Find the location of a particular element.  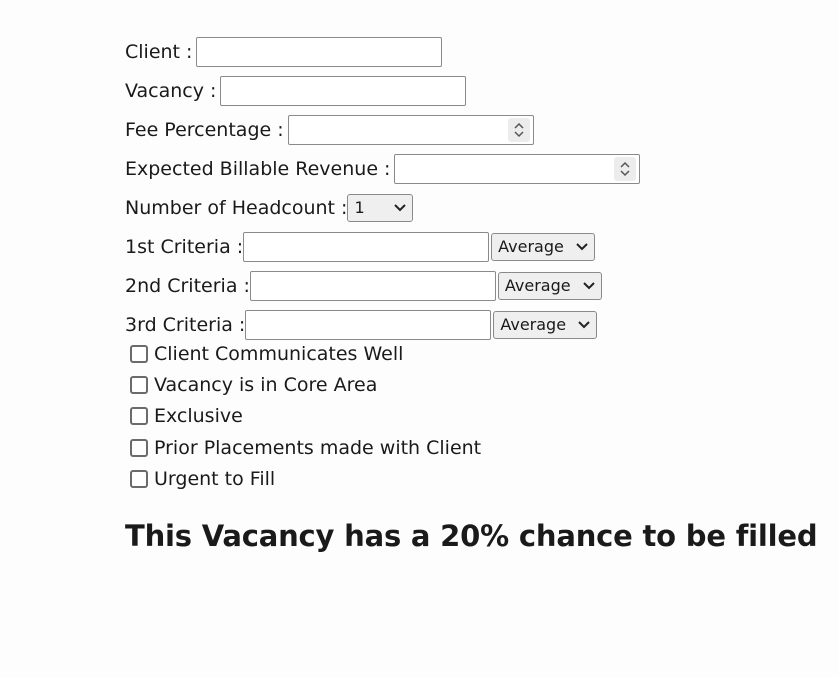

criteria-rating-value-1: Average is located at coordinates (531, 246).